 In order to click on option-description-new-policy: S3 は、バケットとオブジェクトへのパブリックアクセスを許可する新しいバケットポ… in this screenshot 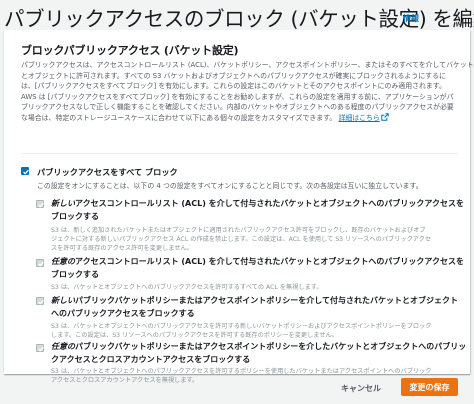, I will do `click(258, 331)`.